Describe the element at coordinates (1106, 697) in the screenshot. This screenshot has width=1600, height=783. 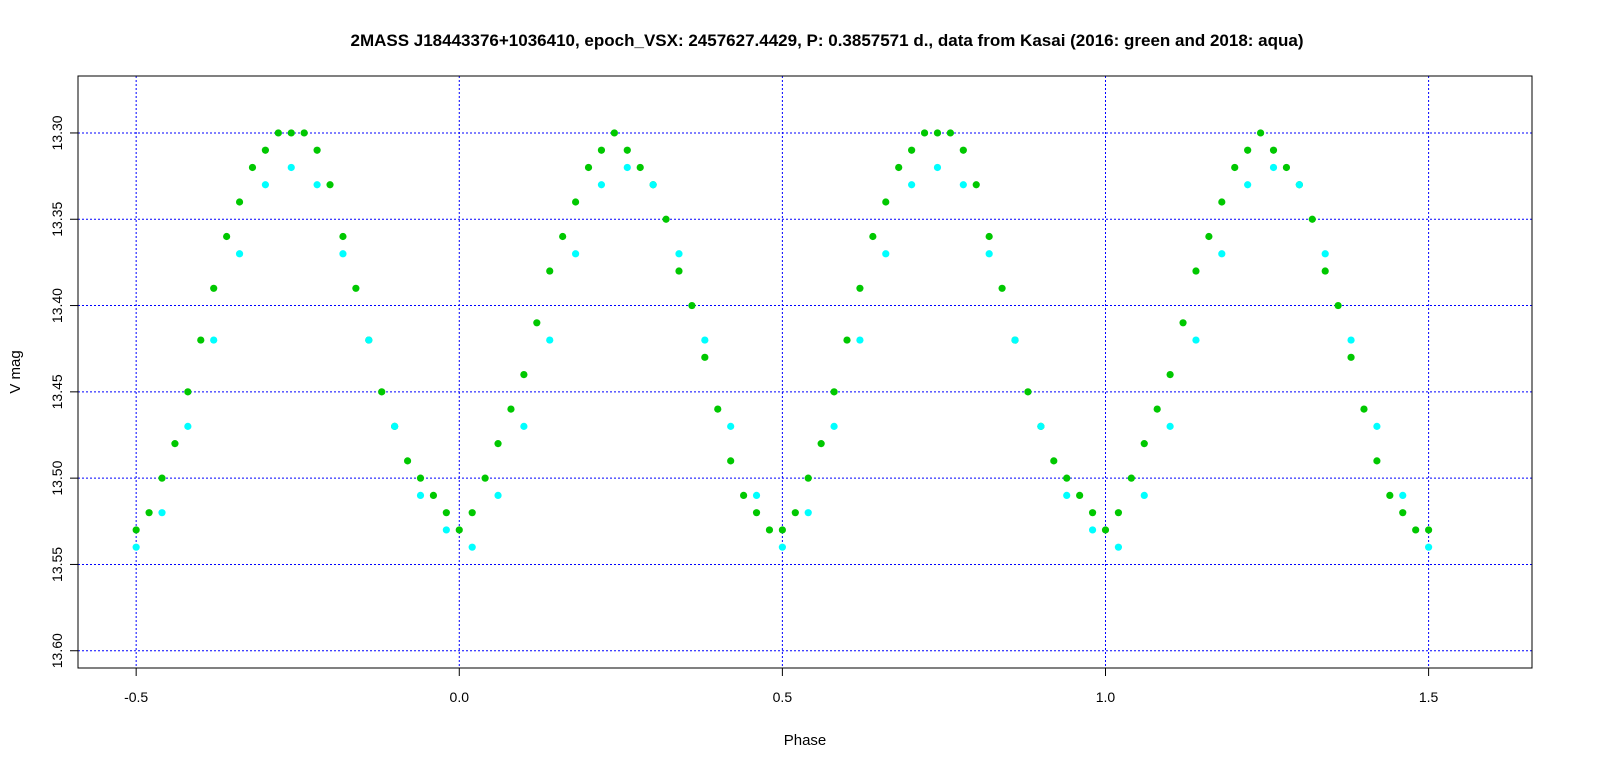
I see `x-tick-label: 1.0` at that location.